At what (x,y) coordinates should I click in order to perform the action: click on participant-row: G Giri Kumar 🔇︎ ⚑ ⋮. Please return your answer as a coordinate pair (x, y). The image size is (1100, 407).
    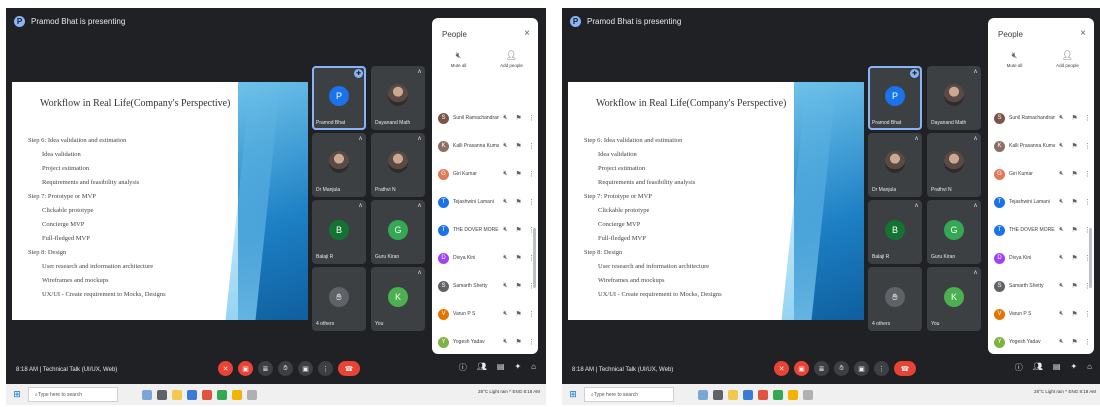
    Looking at the image, I should click on (1041, 174).